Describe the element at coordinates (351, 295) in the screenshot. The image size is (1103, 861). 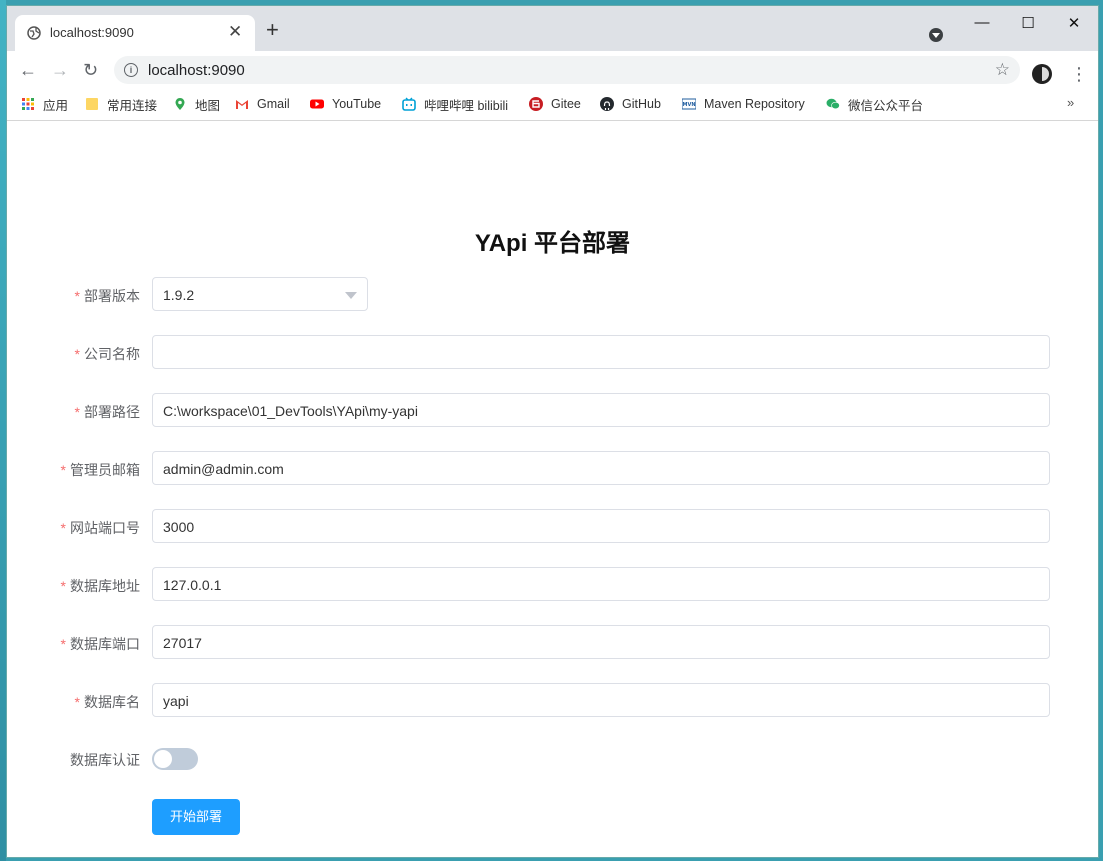
I see `chevron-down-icon` at that location.